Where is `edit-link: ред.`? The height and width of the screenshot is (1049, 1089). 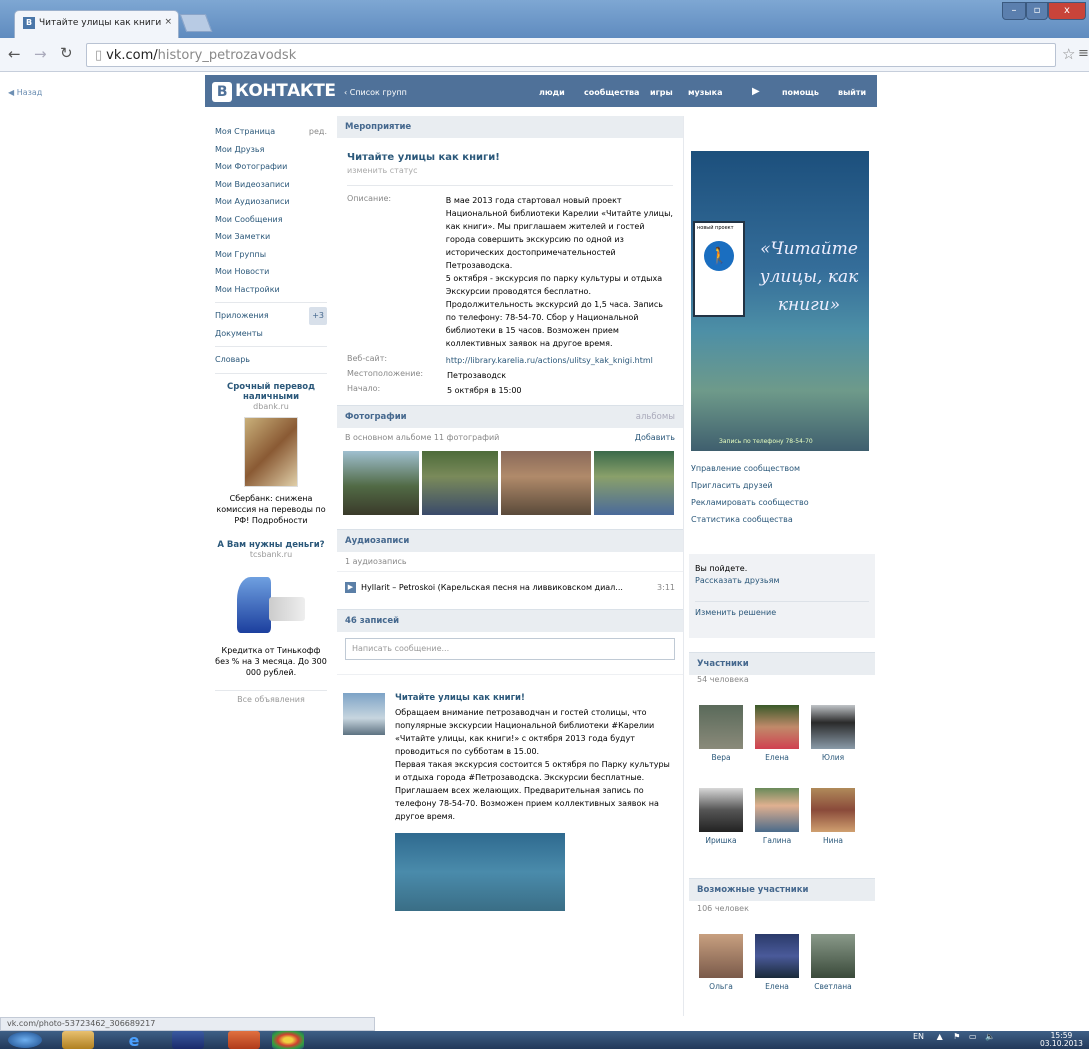 edit-link: ред. is located at coordinates (318, 132).